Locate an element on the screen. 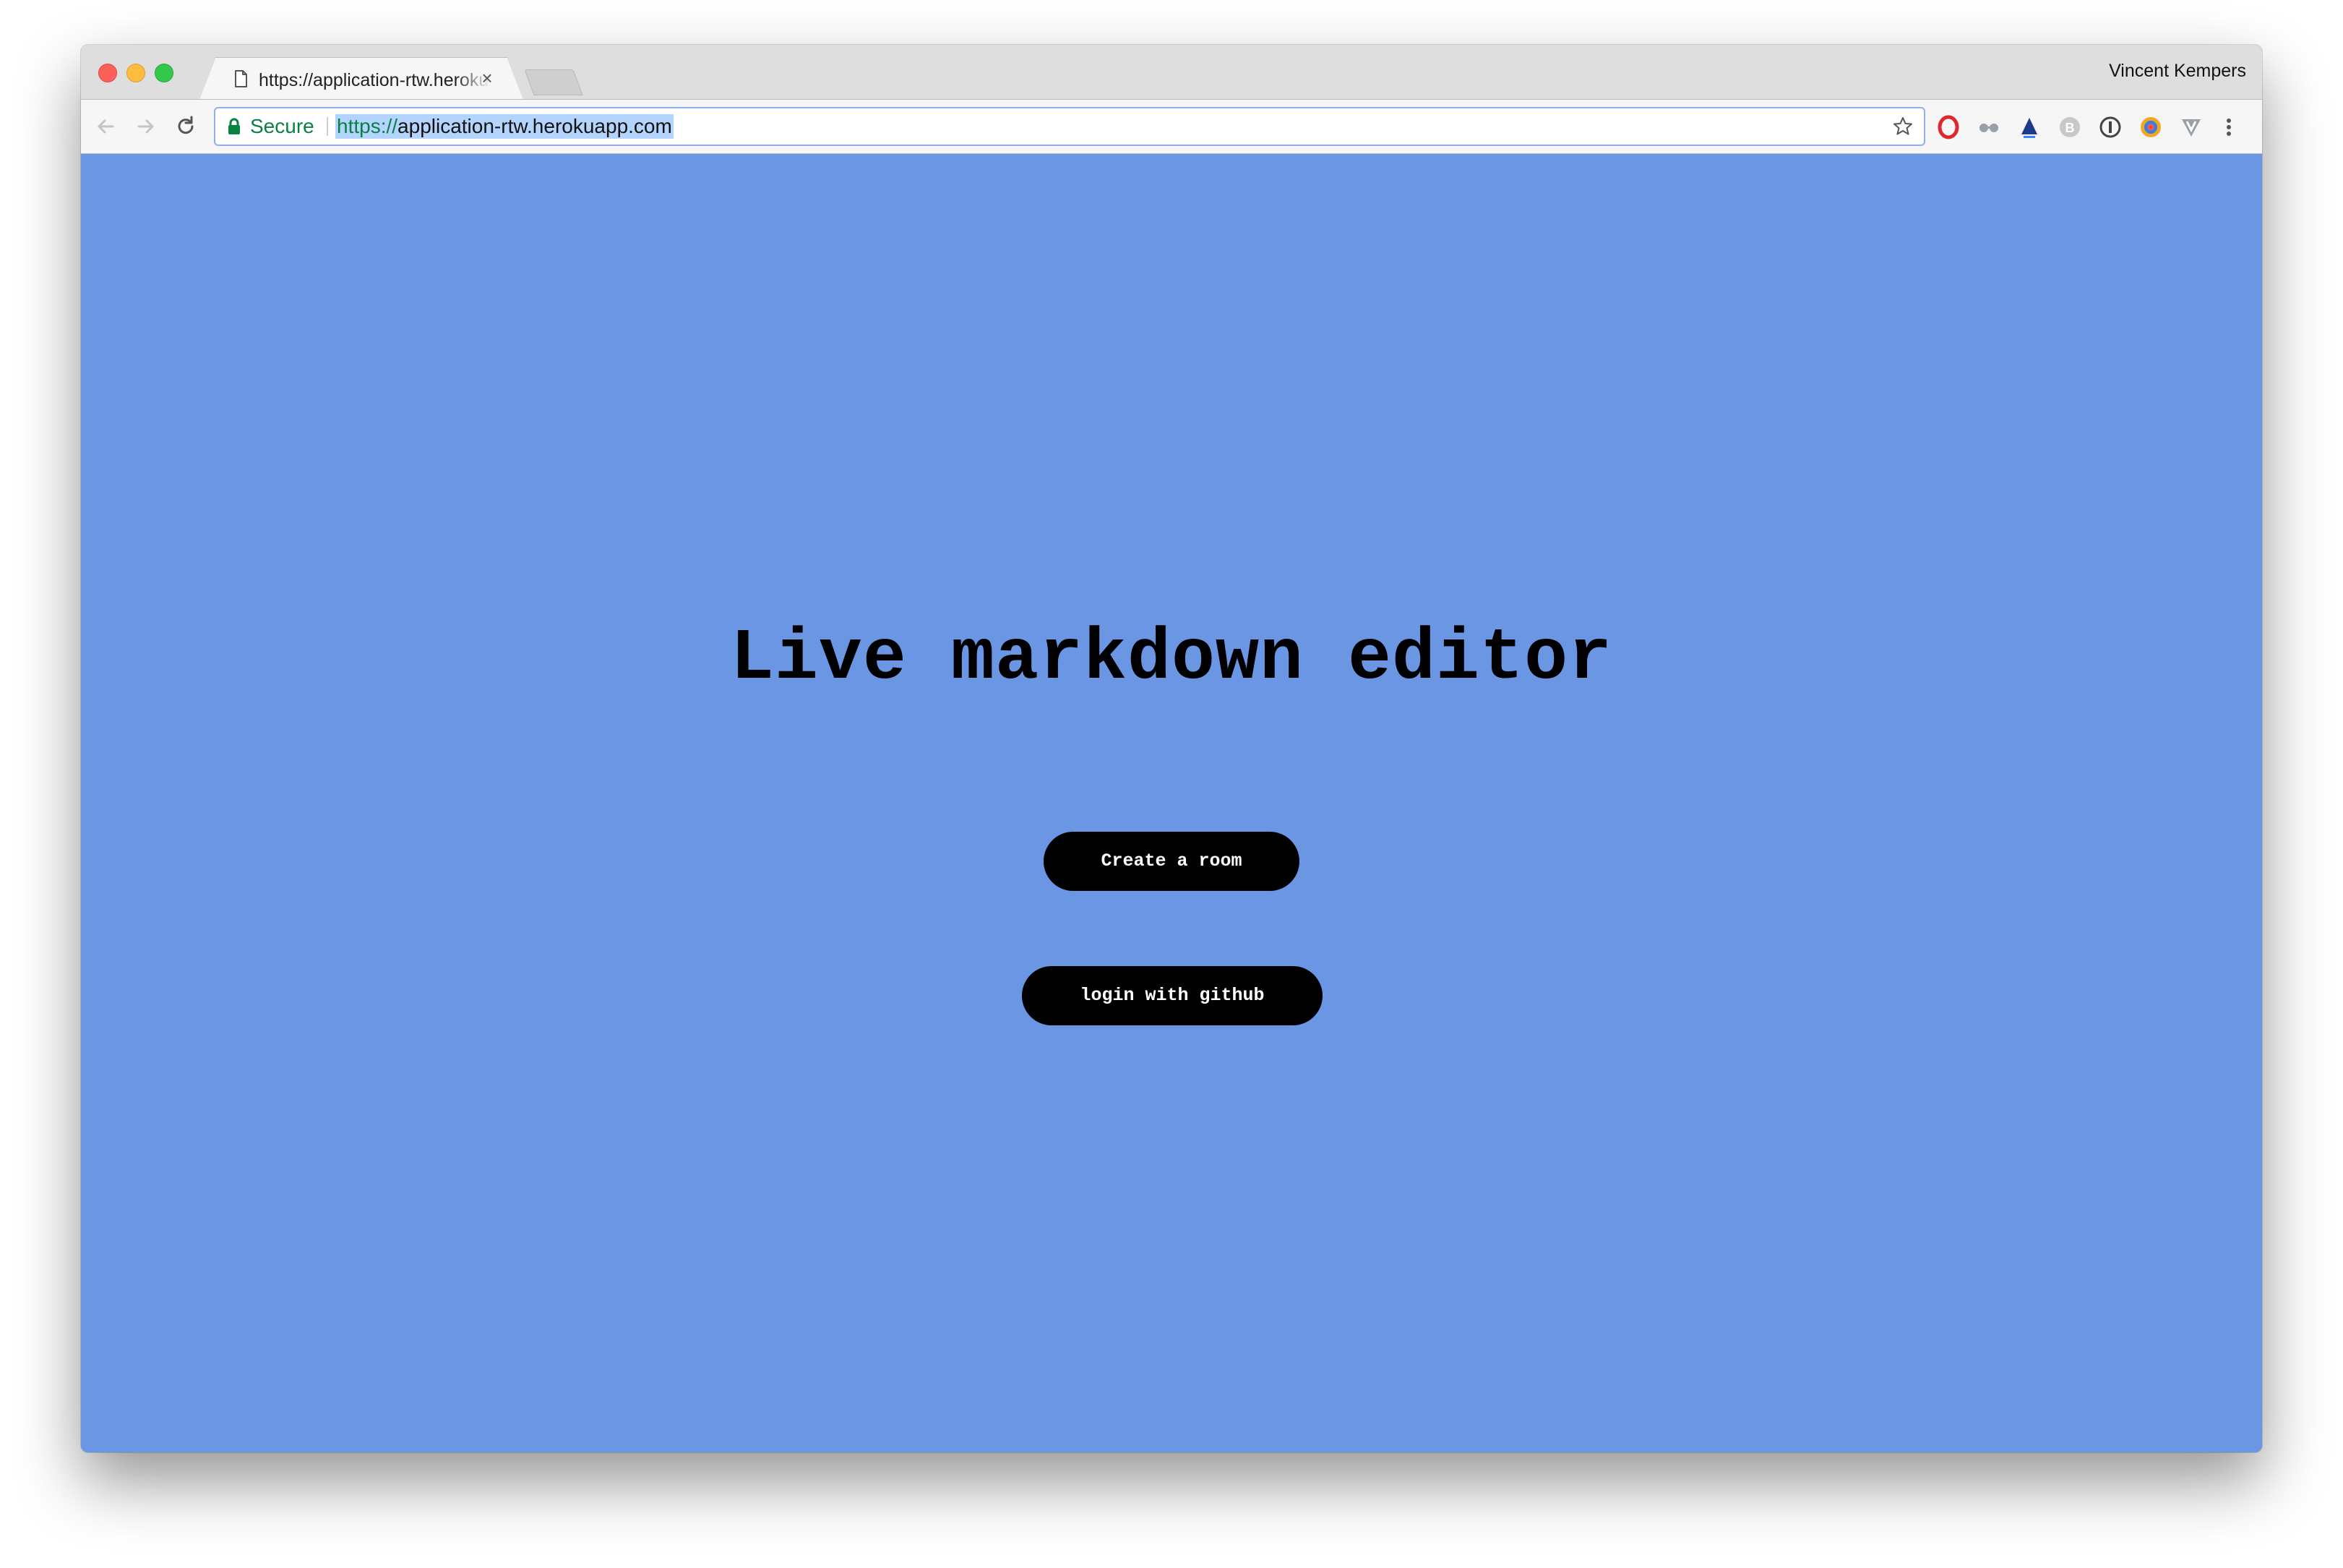  page-icon is located at coordinates (241, 78).